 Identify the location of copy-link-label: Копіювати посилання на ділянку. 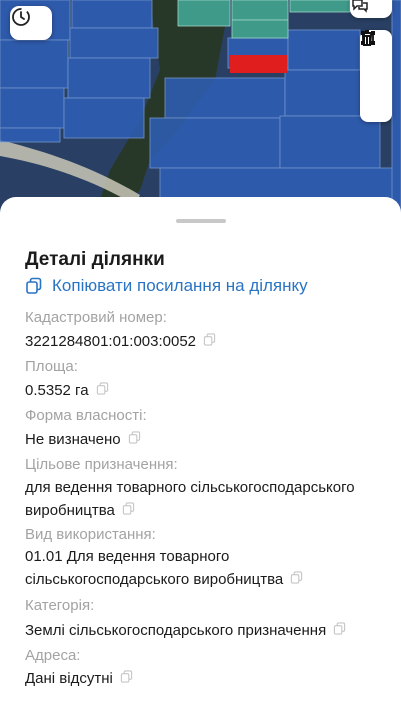
(180, 285).